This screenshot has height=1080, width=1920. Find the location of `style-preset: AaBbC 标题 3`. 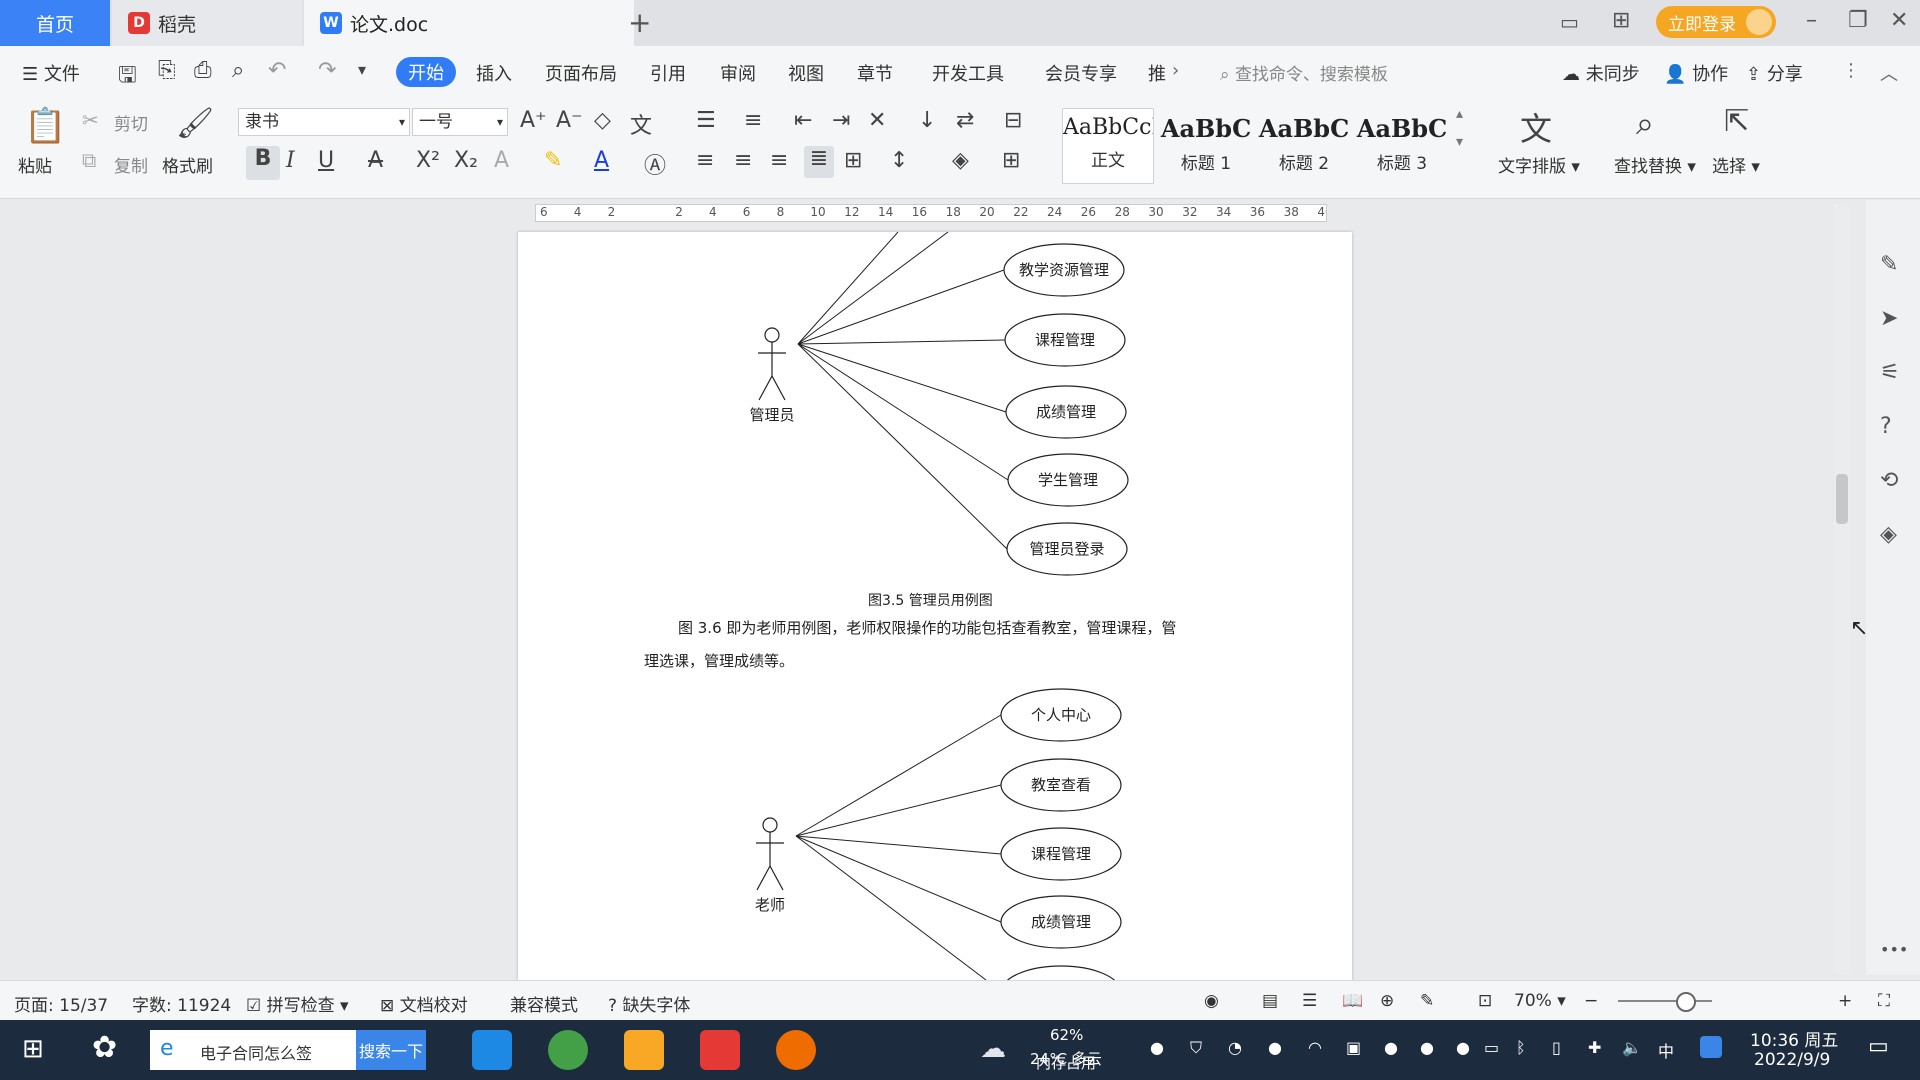

style-preset: AaBbC 标题 3 is located at coordinates (1402, 146).